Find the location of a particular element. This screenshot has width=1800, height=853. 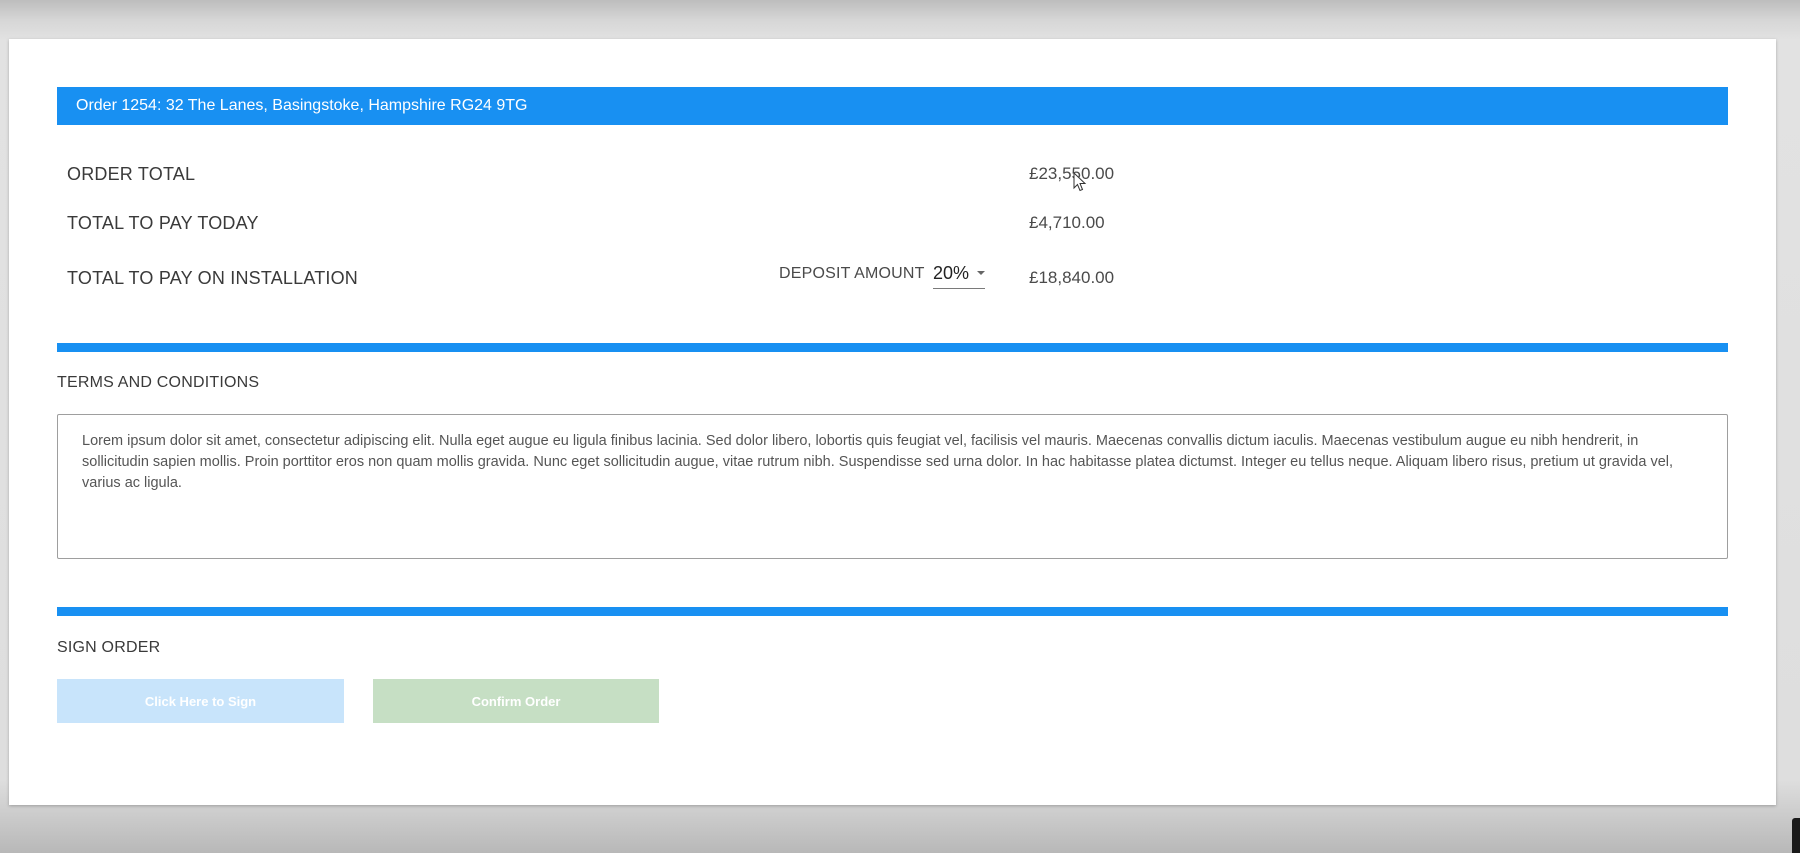

order-total-label: ORDER TOTAL is located at coordinates (131, 174).